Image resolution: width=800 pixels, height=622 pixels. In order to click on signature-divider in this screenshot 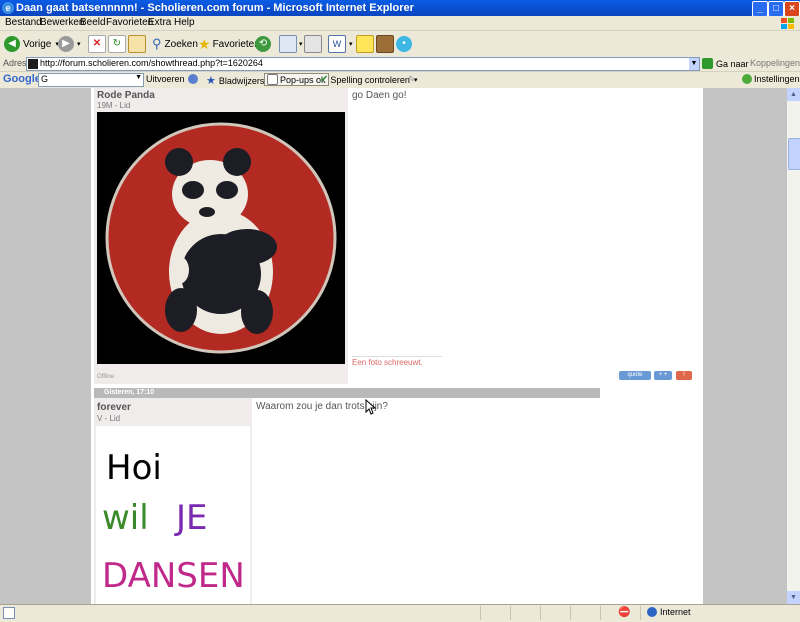, I will do `click(397, 356)`.